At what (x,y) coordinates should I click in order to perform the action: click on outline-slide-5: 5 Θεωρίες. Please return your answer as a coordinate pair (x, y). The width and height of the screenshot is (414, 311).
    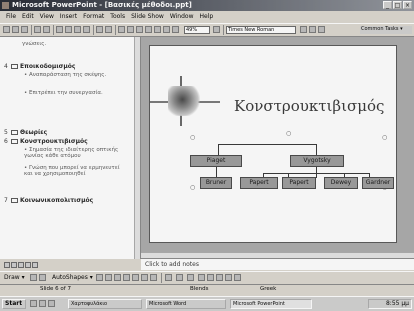
    Looking at the image, I should click on (25, 132).